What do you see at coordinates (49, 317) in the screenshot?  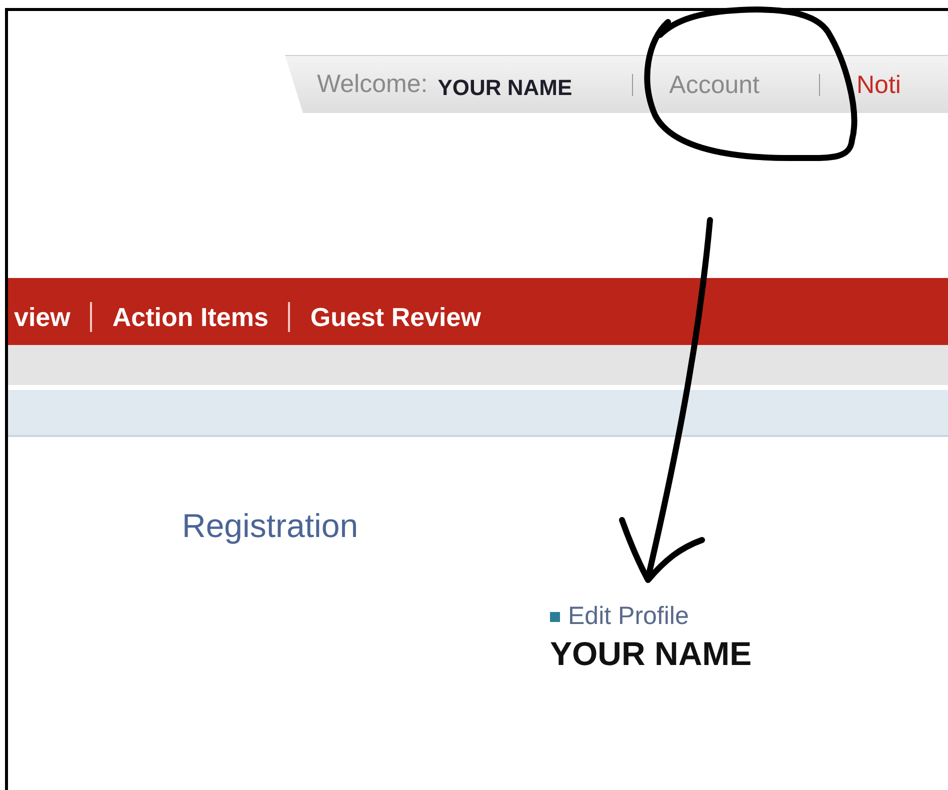 I see `nav-link: view` at bounding box center [49, 317].